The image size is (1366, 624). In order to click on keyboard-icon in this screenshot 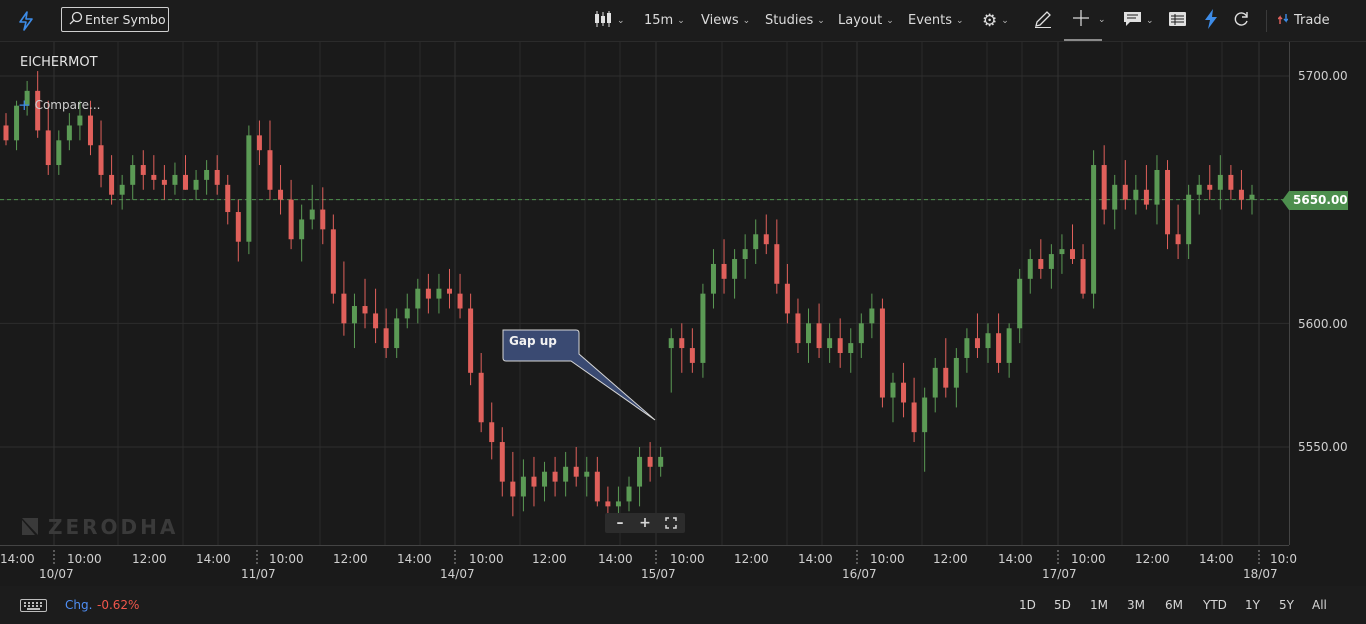, I will do `click(33, 605)`.